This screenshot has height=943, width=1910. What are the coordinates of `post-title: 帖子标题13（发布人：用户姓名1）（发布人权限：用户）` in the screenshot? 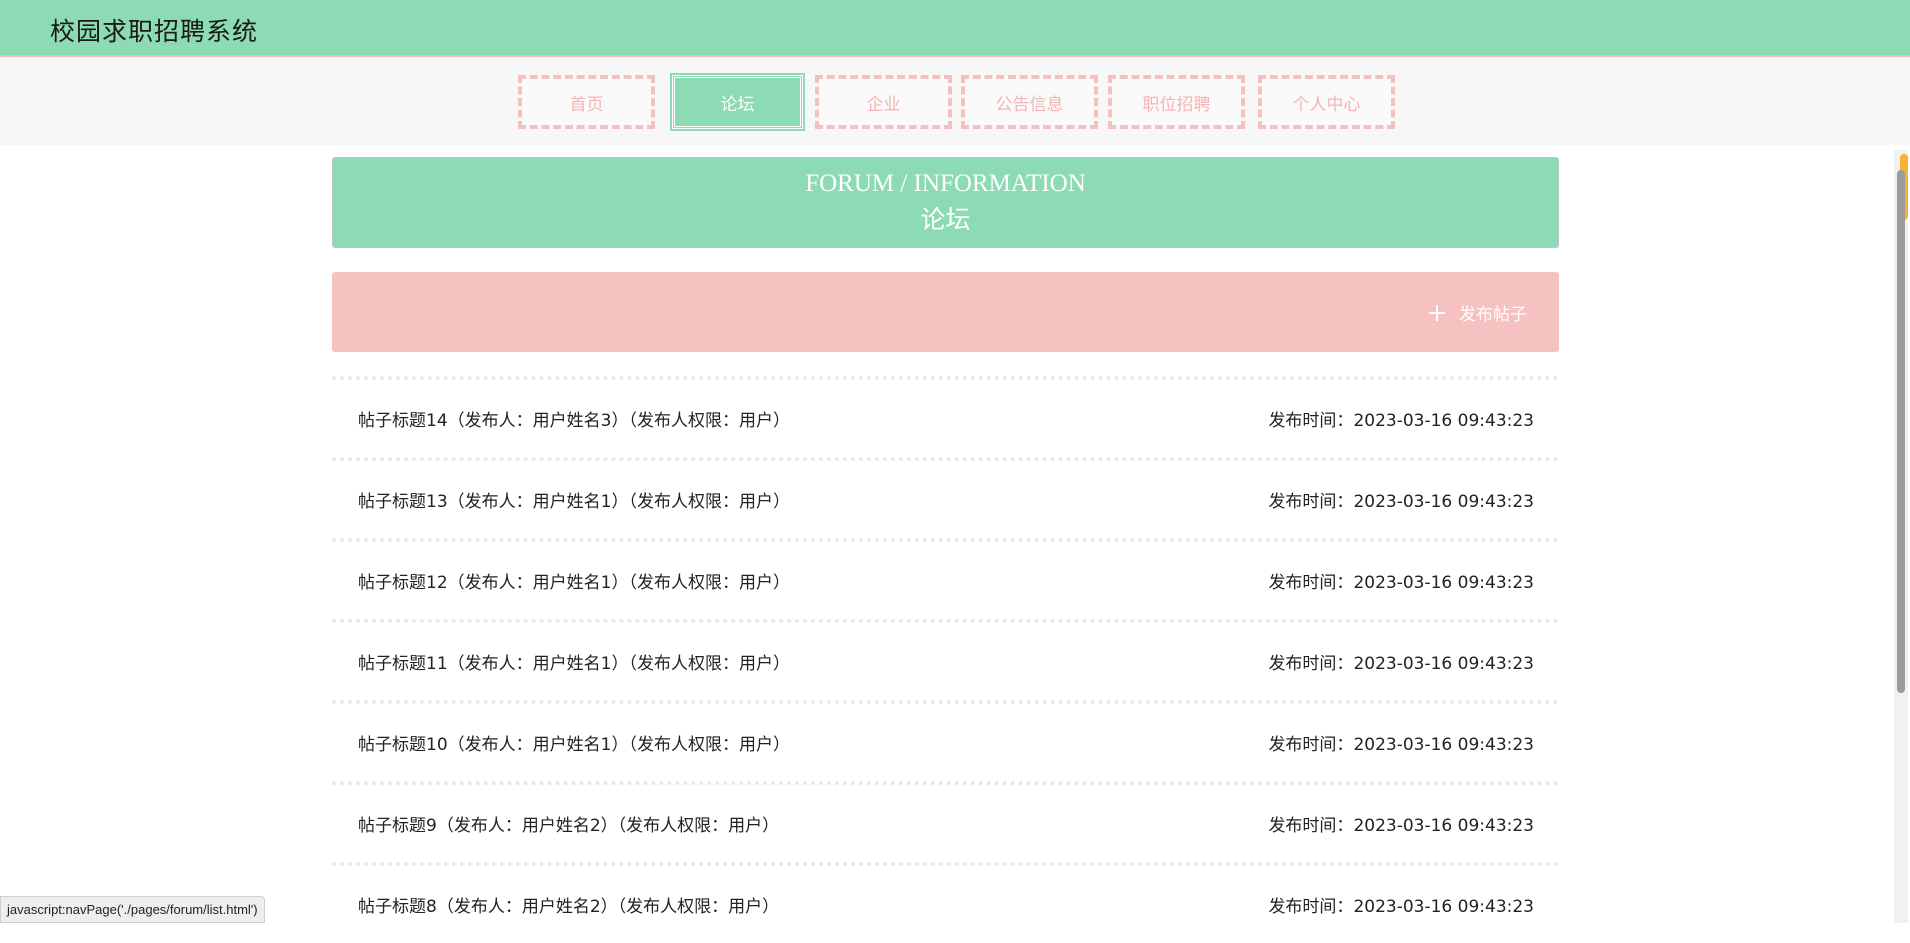 It's located at (574, 502).